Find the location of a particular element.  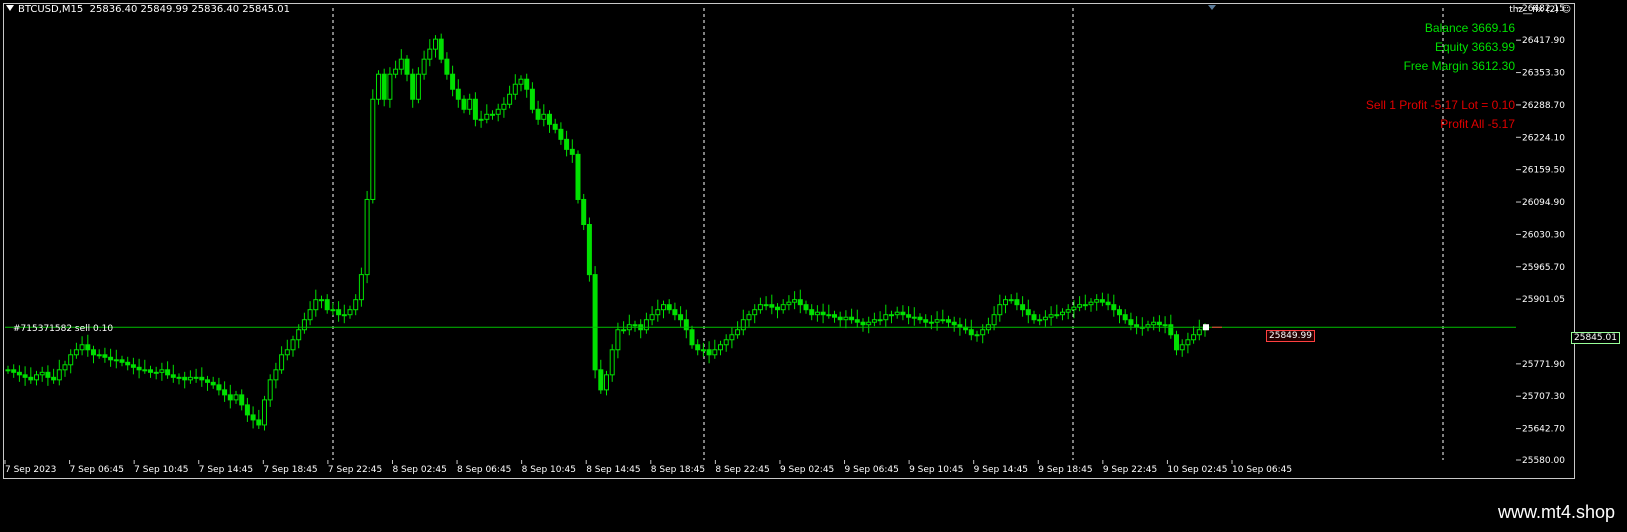

shift-marker-icon is located at coordinates (1212, 7).